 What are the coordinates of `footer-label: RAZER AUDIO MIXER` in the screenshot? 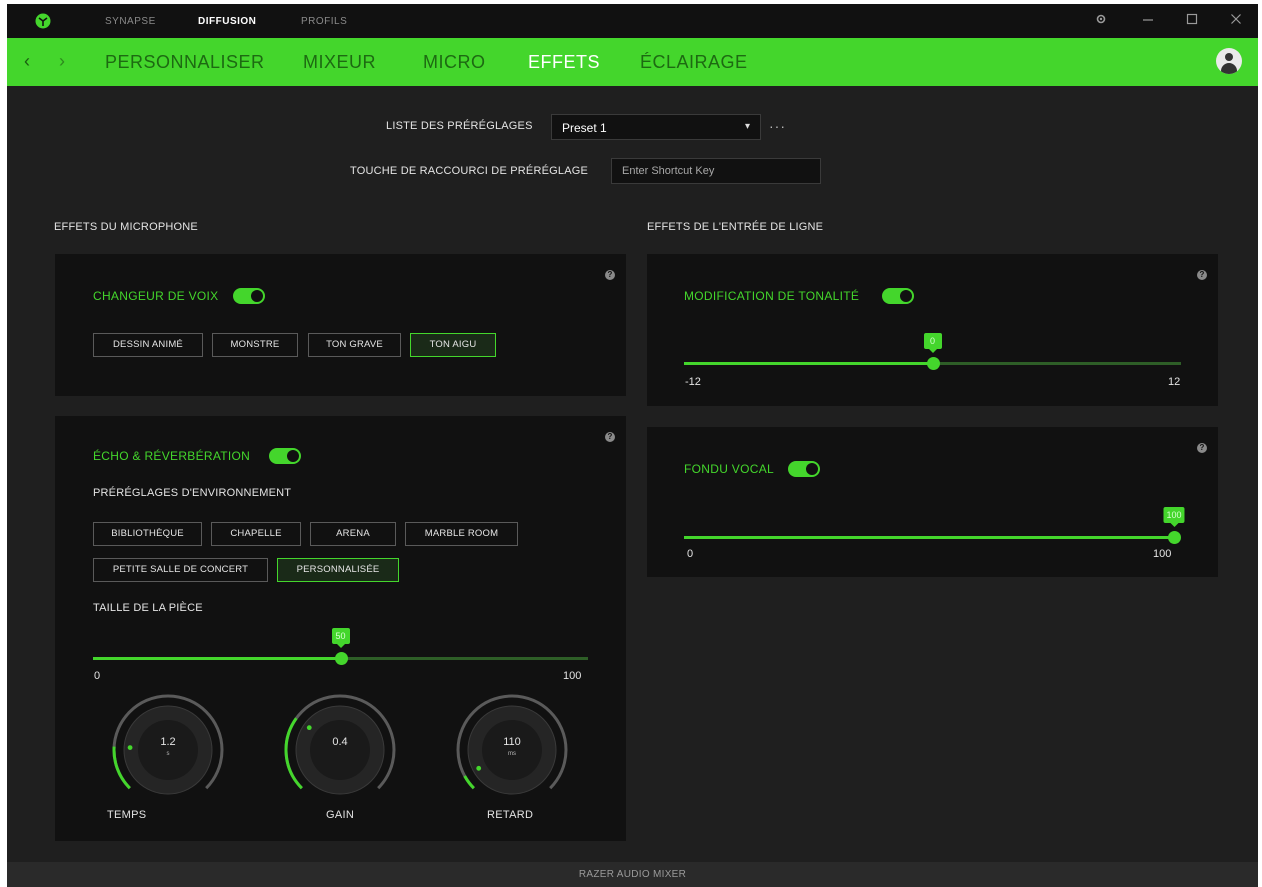 It's located at (632, 874).